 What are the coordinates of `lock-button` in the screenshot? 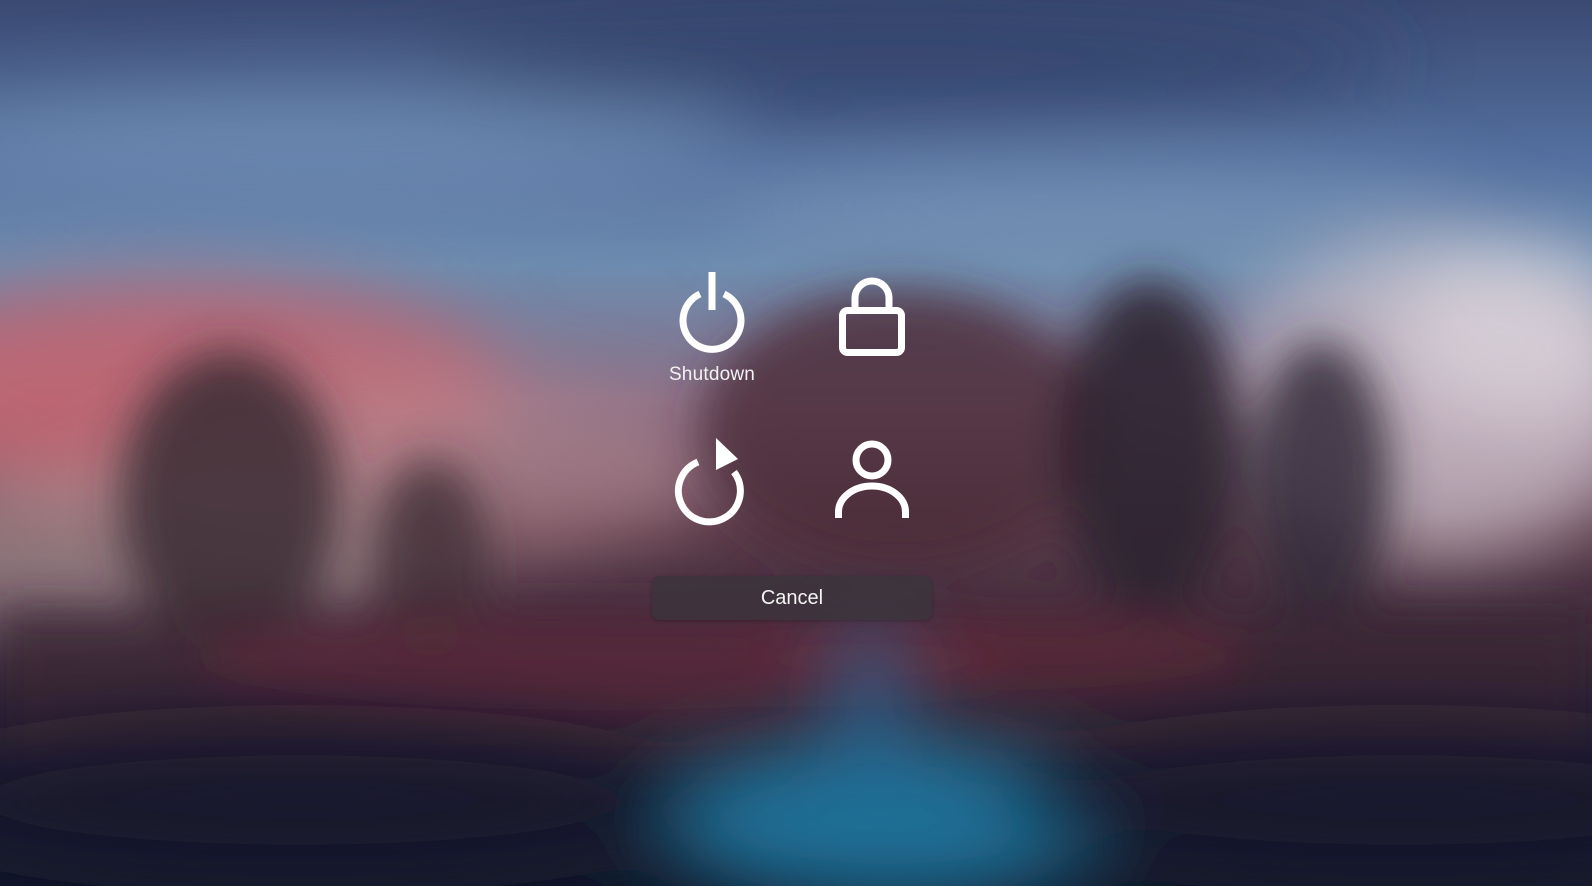 It's located at (872, 333).